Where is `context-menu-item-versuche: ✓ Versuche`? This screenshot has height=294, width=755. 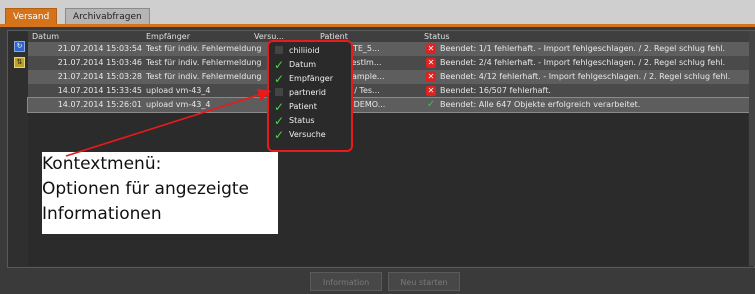
context-menu-item-versuche: ✓ Versuche is located at coordinates (311, 135).